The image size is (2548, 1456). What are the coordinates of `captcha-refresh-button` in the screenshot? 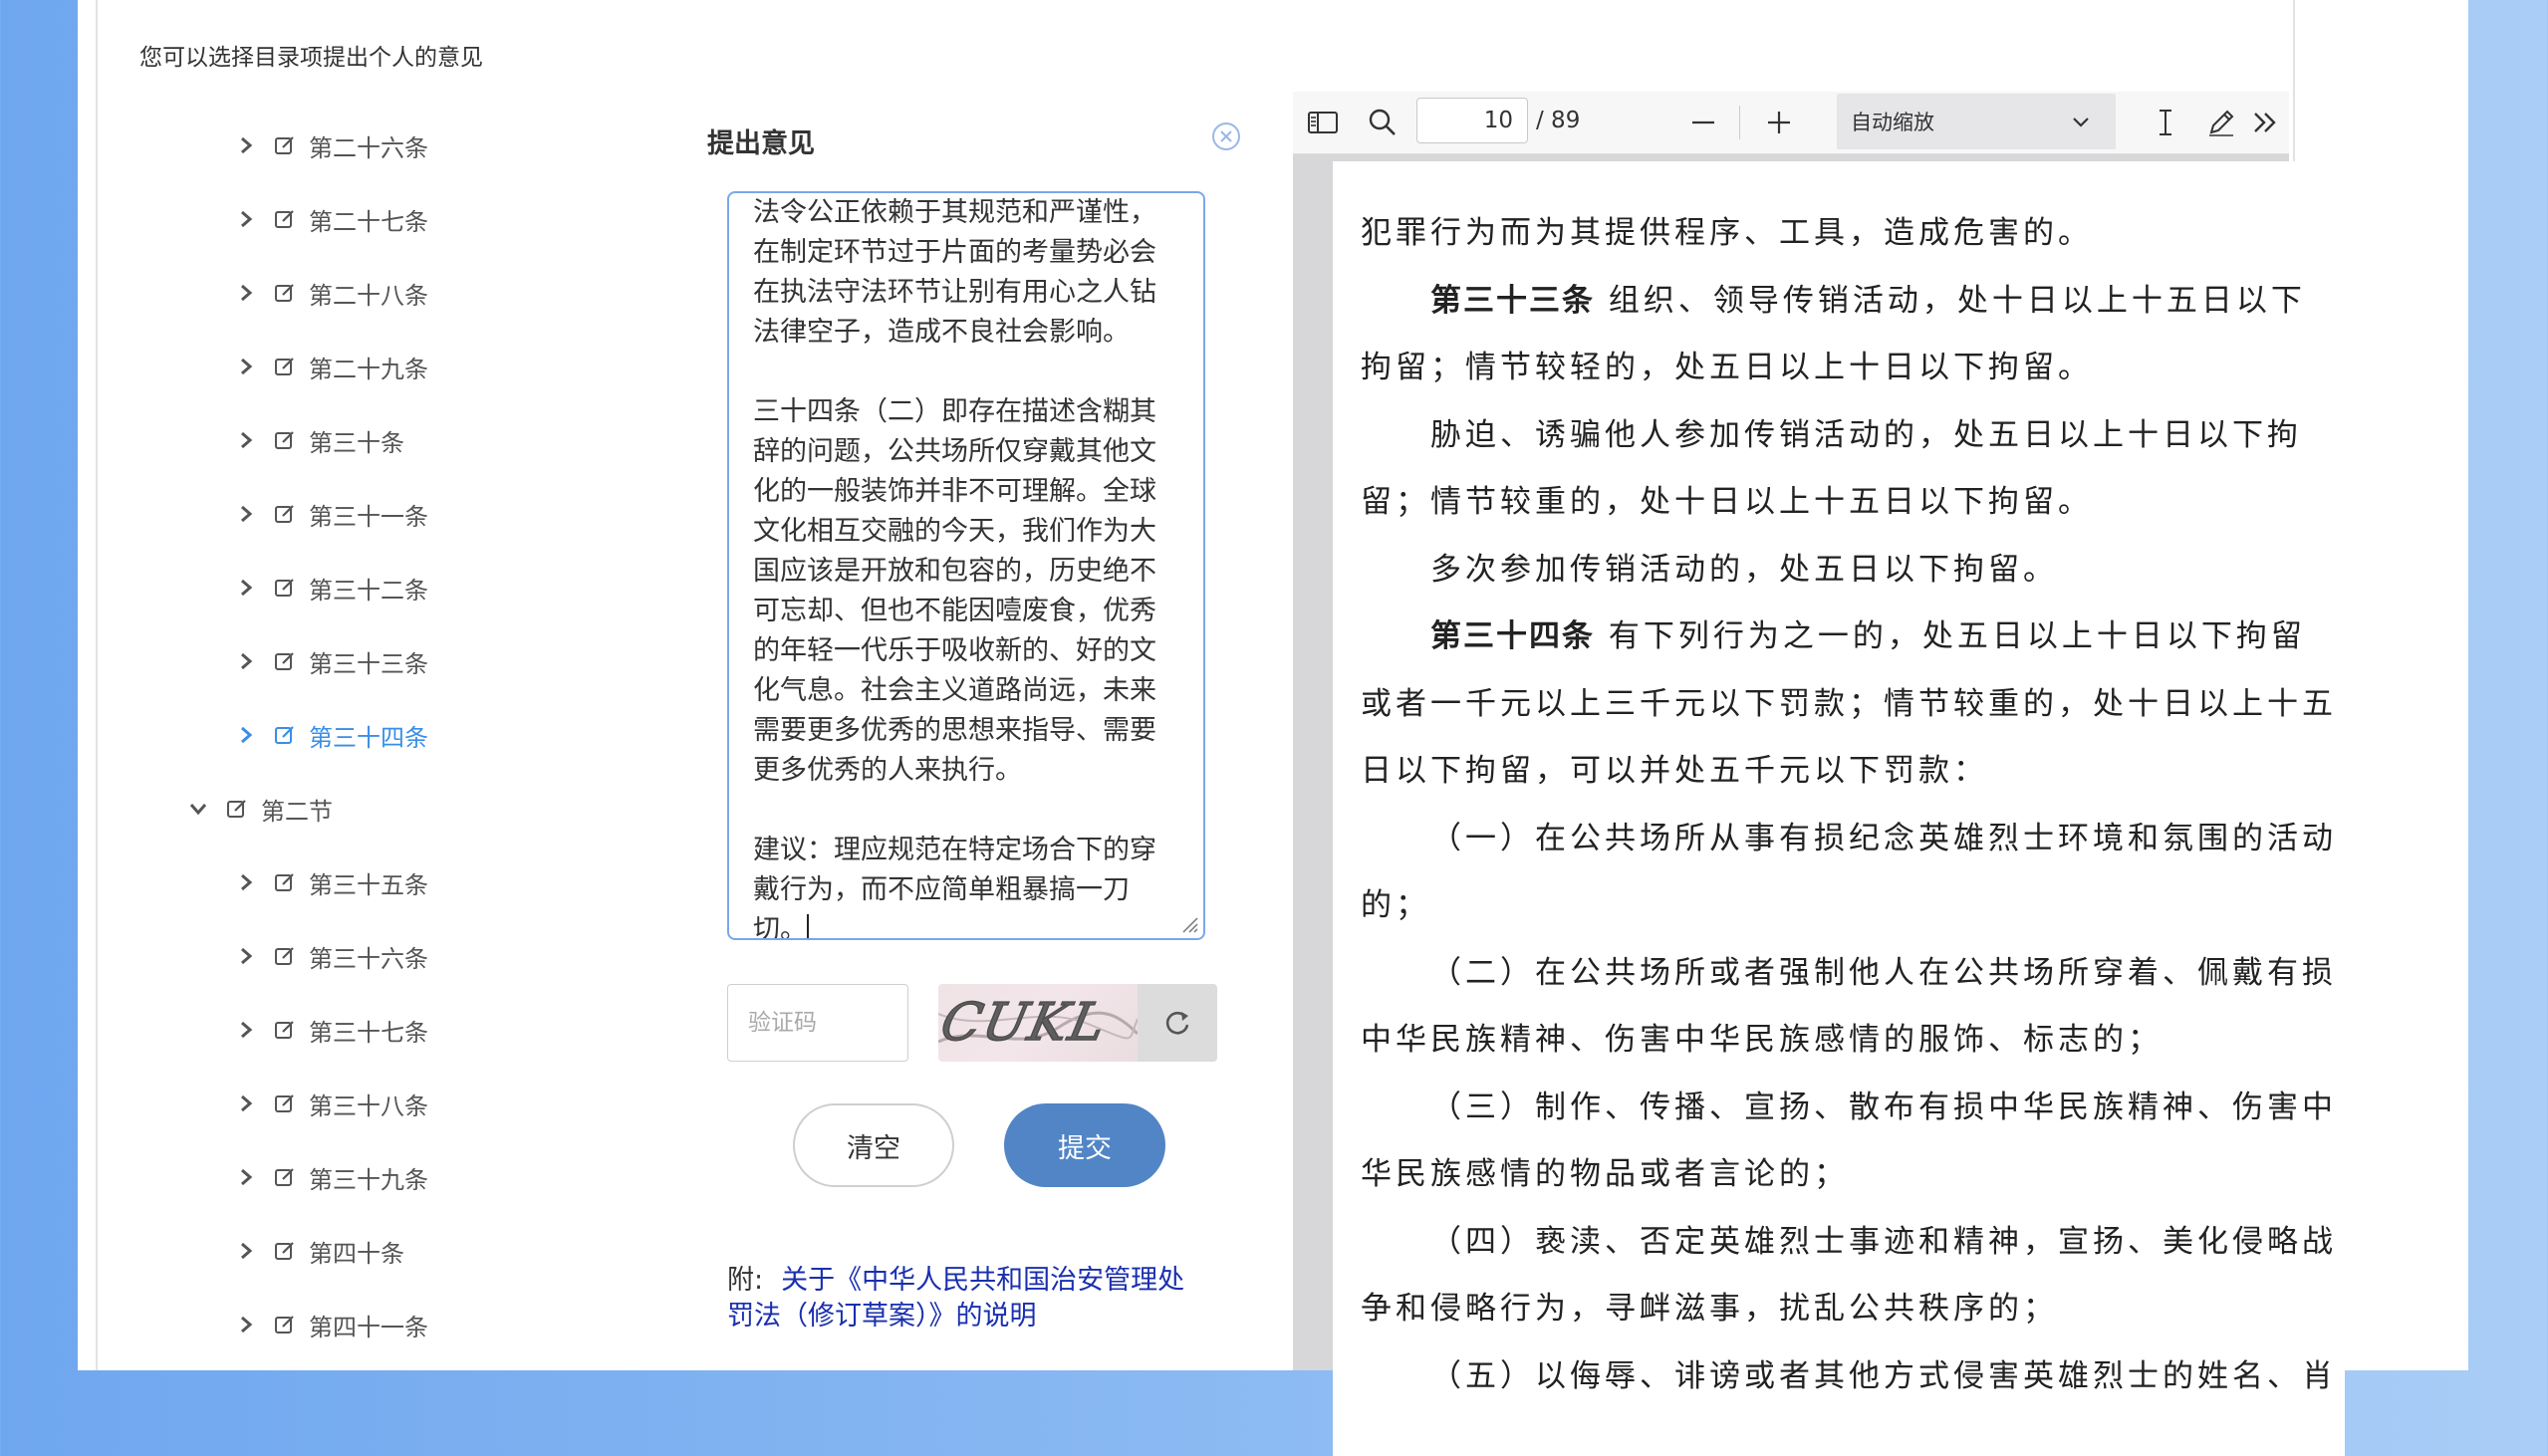 It's located at (1178, 1023).